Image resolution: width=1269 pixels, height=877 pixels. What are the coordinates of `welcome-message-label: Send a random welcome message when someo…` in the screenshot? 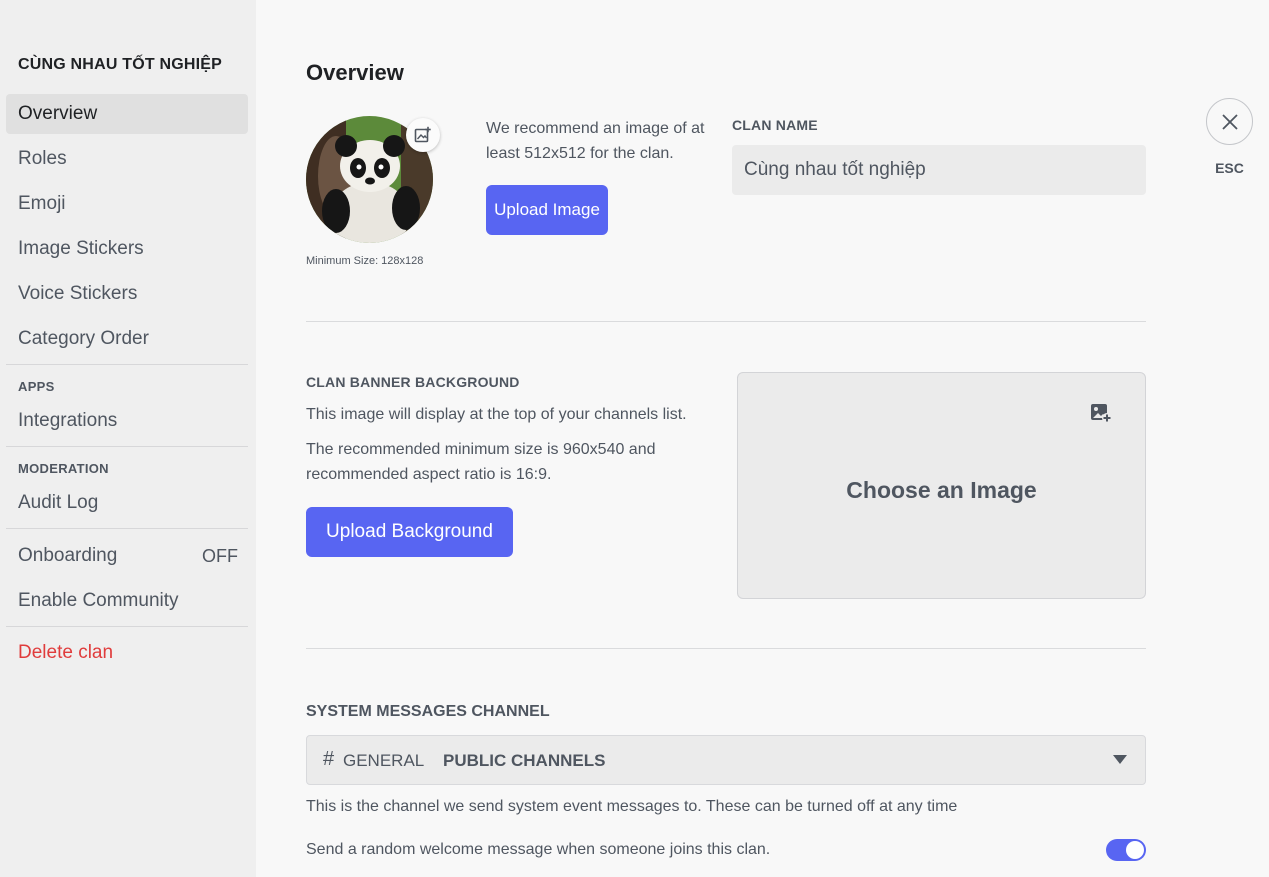 It's located at (538, 849).